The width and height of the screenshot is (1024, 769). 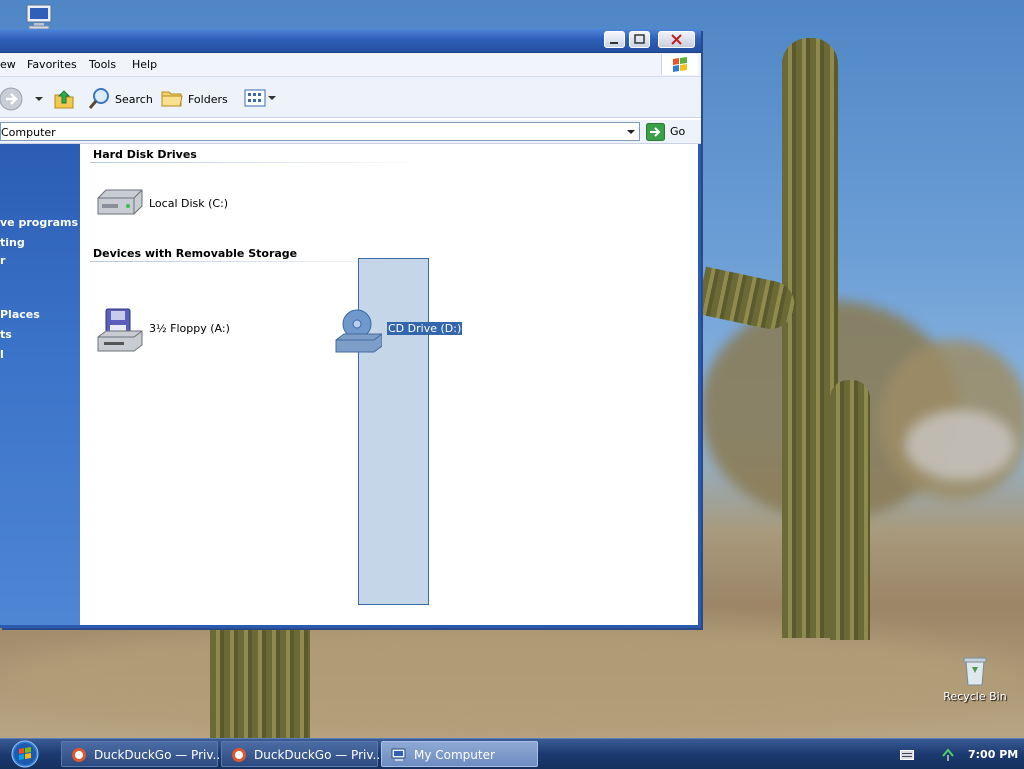 I want to click on address-bar: Computer Go, so click(x=350, y=132).